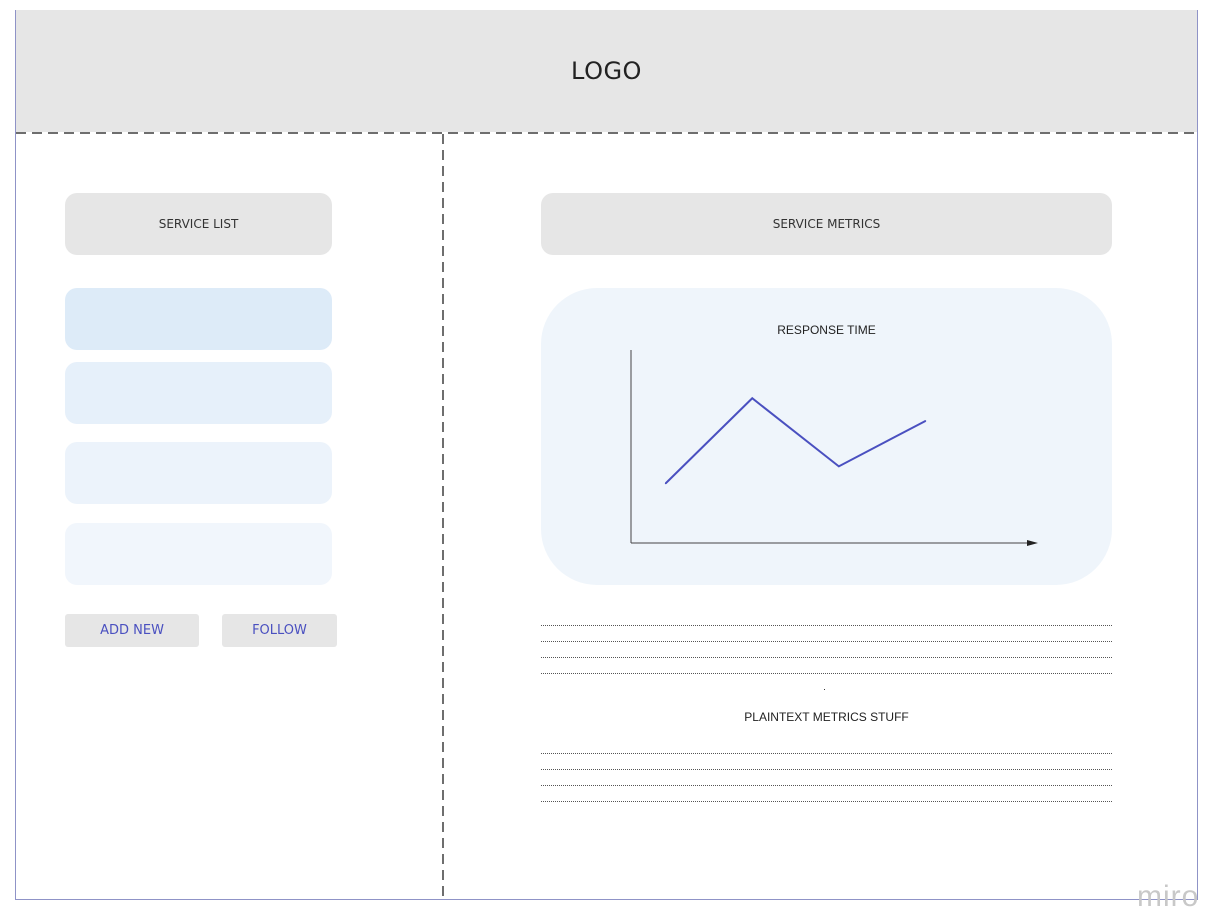 This screenshot has width=1207, height=916. Describe the element at coordinates (795, 440) in the screenshot. I see `response-time-series-line` at that location.